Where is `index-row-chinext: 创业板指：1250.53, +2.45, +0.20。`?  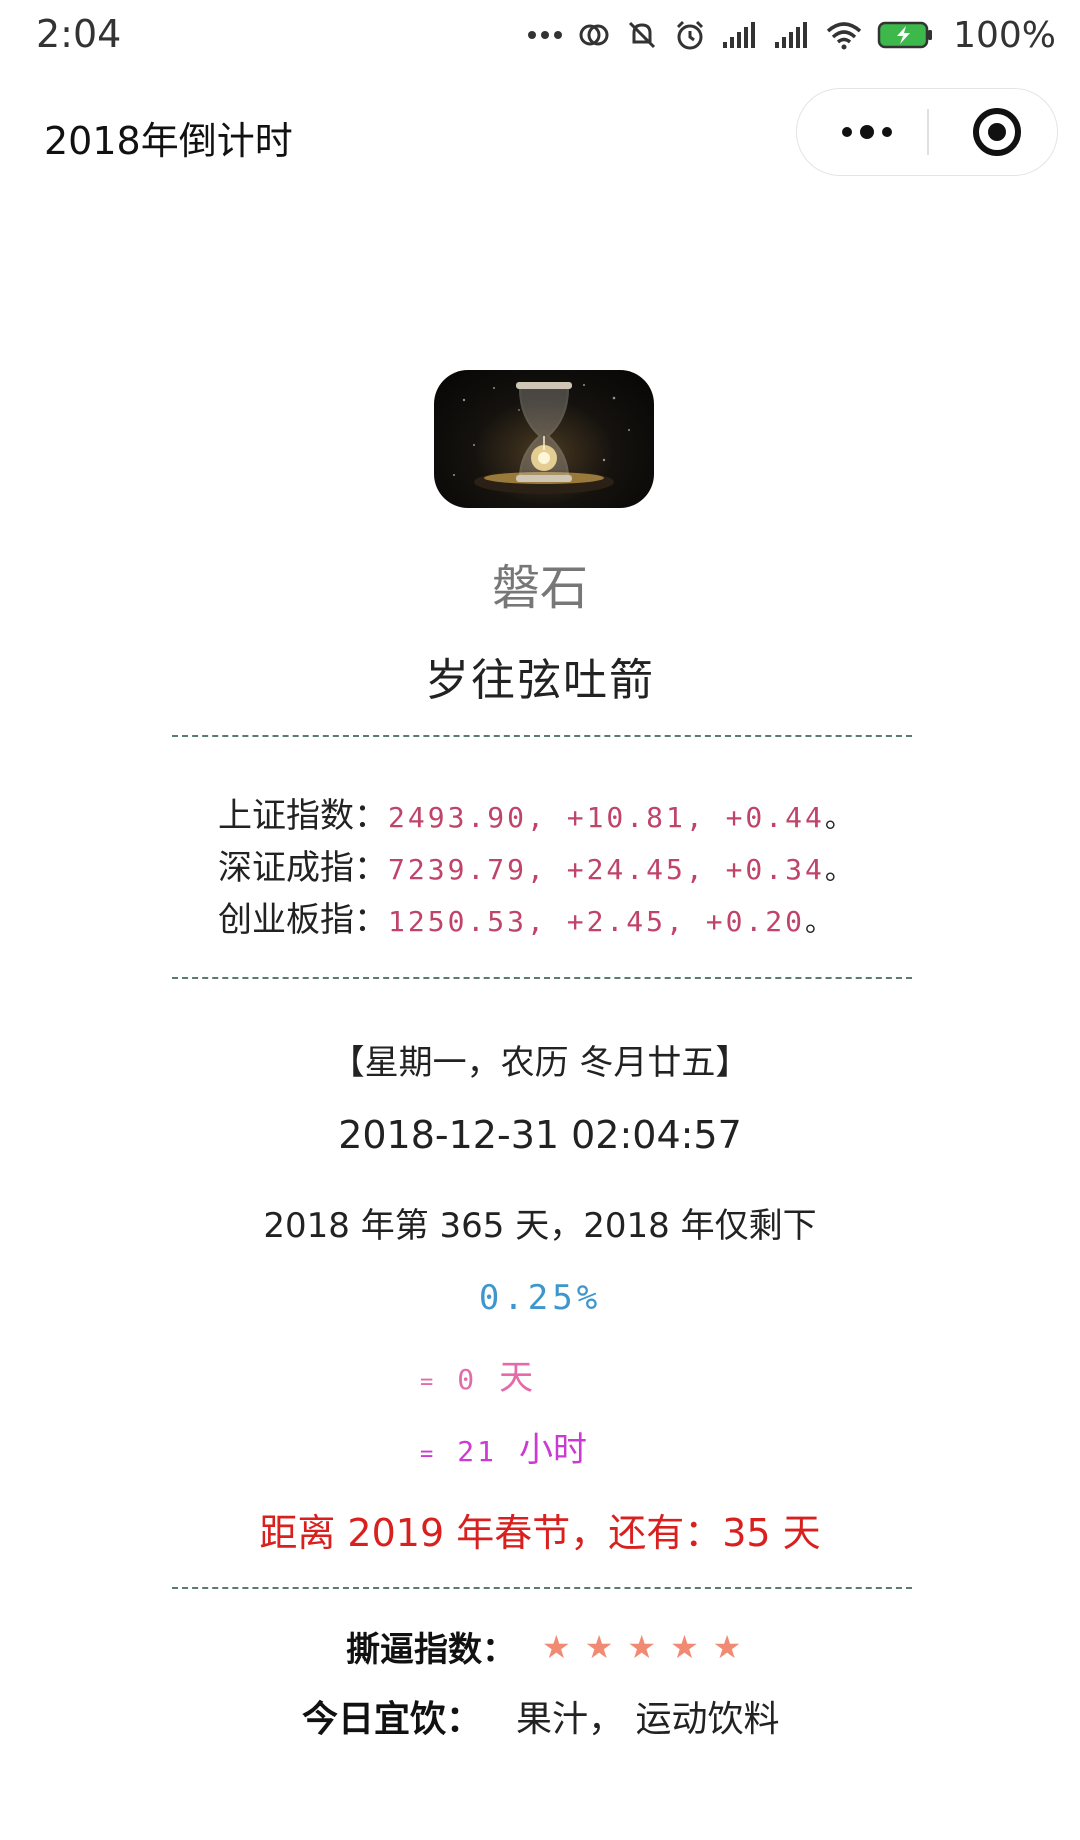 index-row-chinext: 创业板指：1250.53, +2.45, +0.20。 is located at coordinates (568, 920).